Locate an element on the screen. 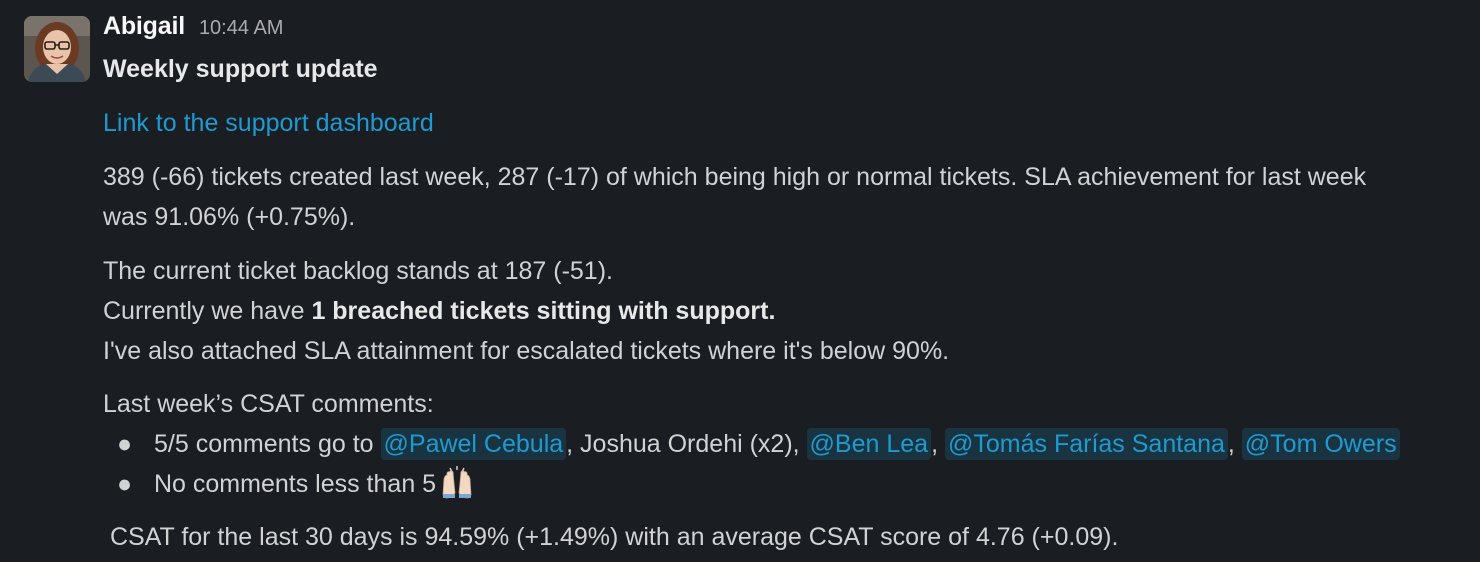 The width and height of the screenshot is (1480, 562). breached-prefix: Currently we have is located at coordinates (207, 311).